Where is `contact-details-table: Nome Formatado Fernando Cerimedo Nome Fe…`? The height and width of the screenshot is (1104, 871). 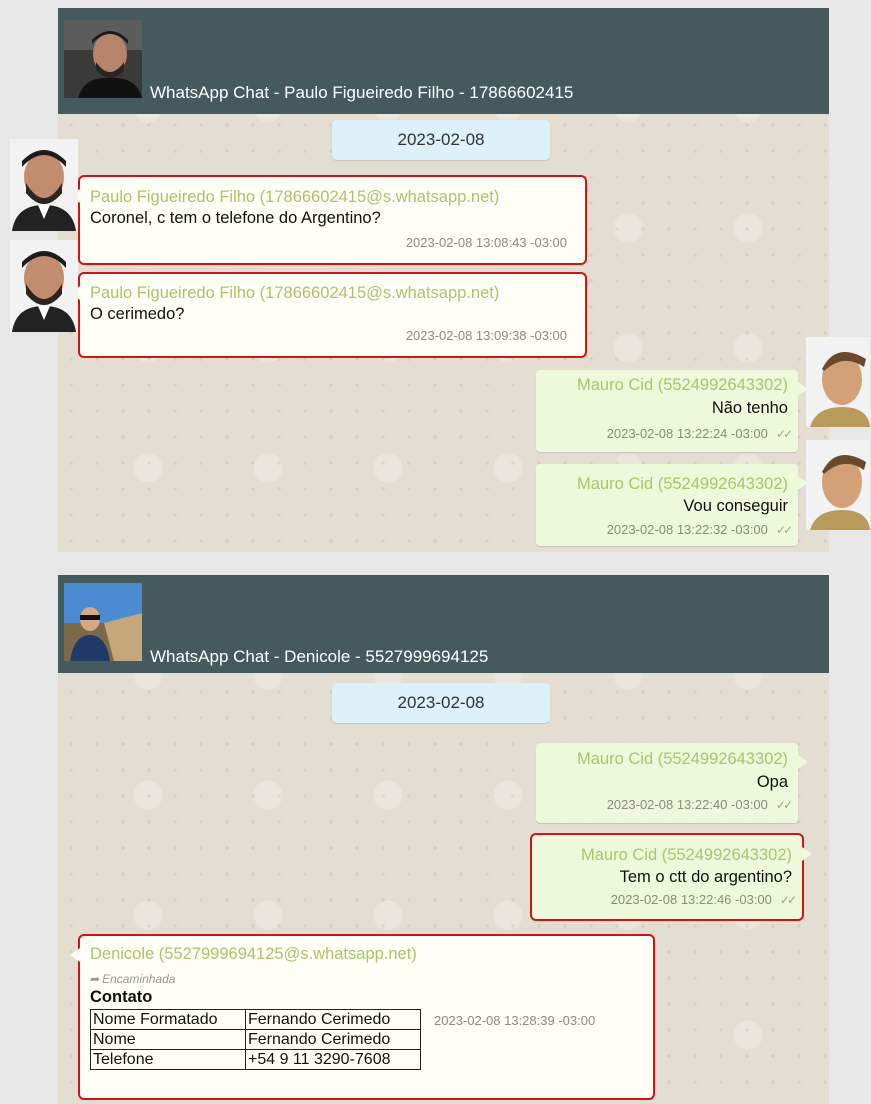
contact-details-table: Nome Formatado Fernando Cerimedo Nome Fe… is located at coordinates (255, 1039).